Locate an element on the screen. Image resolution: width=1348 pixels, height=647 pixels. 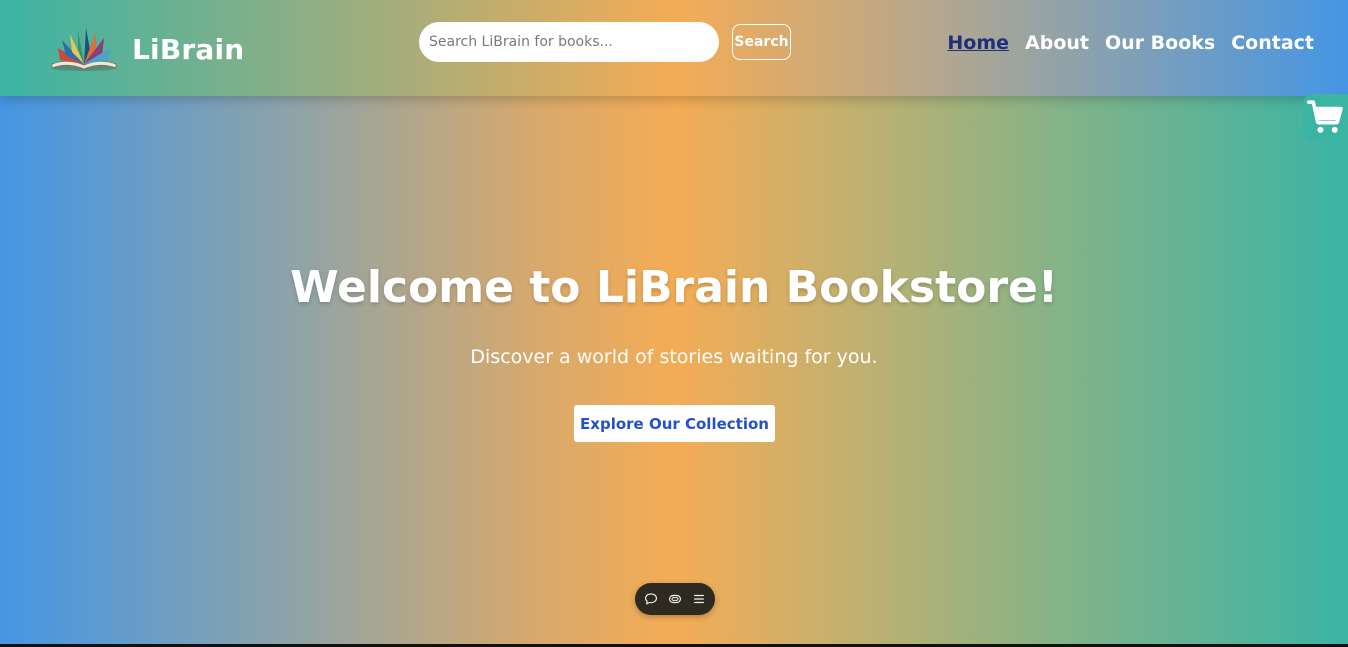
cart-icon is located at coordinates (1324, 116).